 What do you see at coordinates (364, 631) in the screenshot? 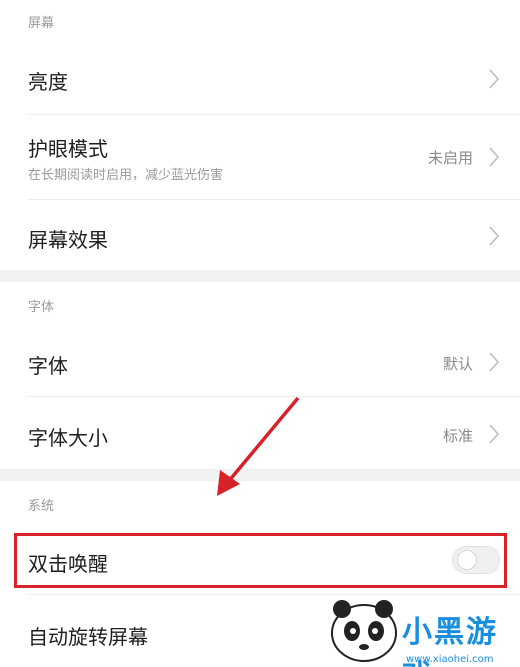
I see `panda-logo-icon` at bounding box center [364, 631].